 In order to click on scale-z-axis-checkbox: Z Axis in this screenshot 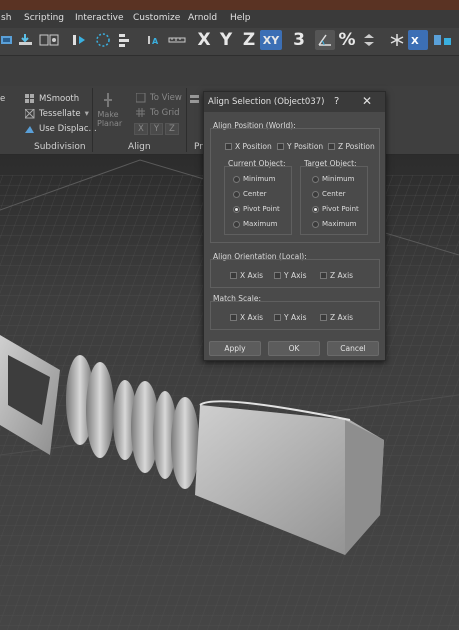, I will do `click(336, 317)`.